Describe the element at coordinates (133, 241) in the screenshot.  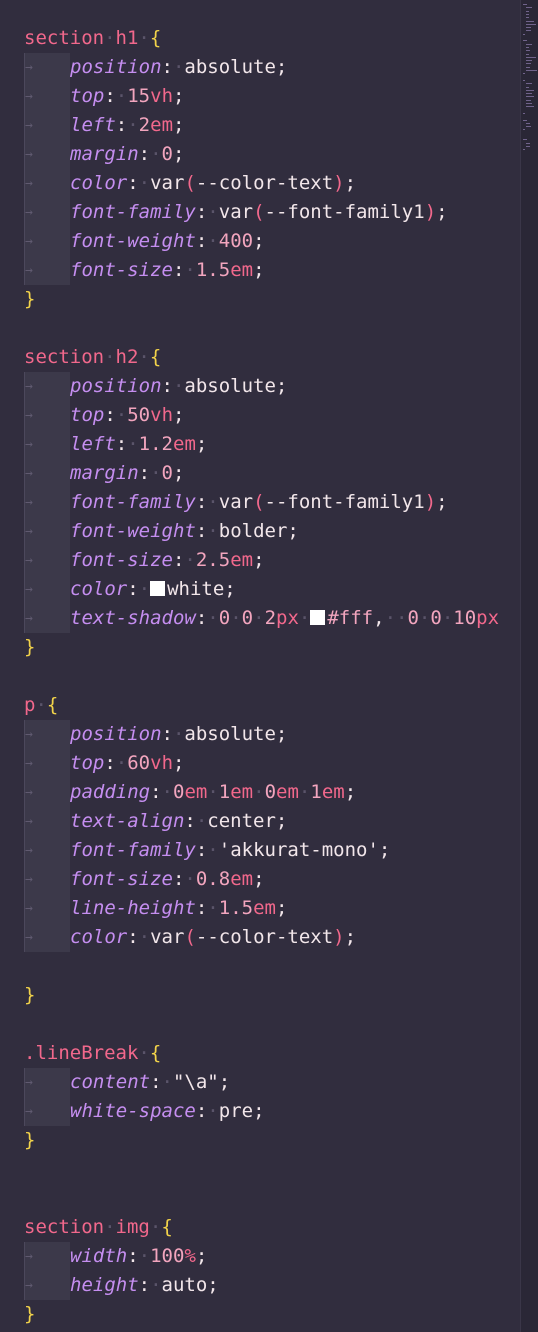
I see `code-token-prop: font-weight` at that location.